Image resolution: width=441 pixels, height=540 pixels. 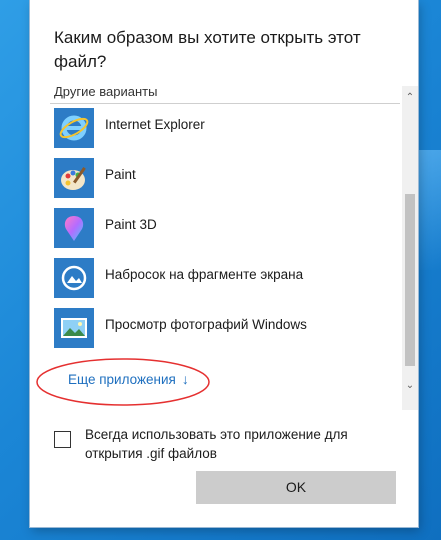 I want to click on app-label: Набросок на фрагменте экрана, so click(x=204, y=274).